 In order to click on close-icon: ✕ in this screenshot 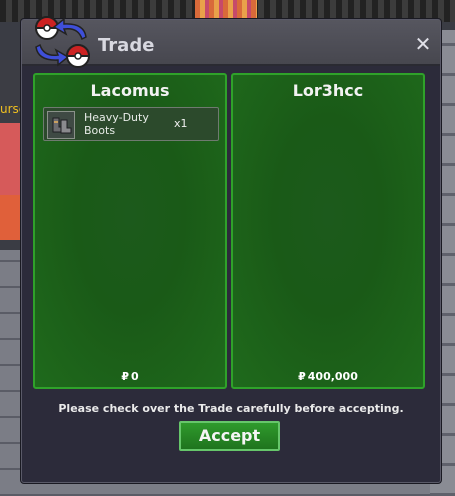, I will do `click(423, 44)`.